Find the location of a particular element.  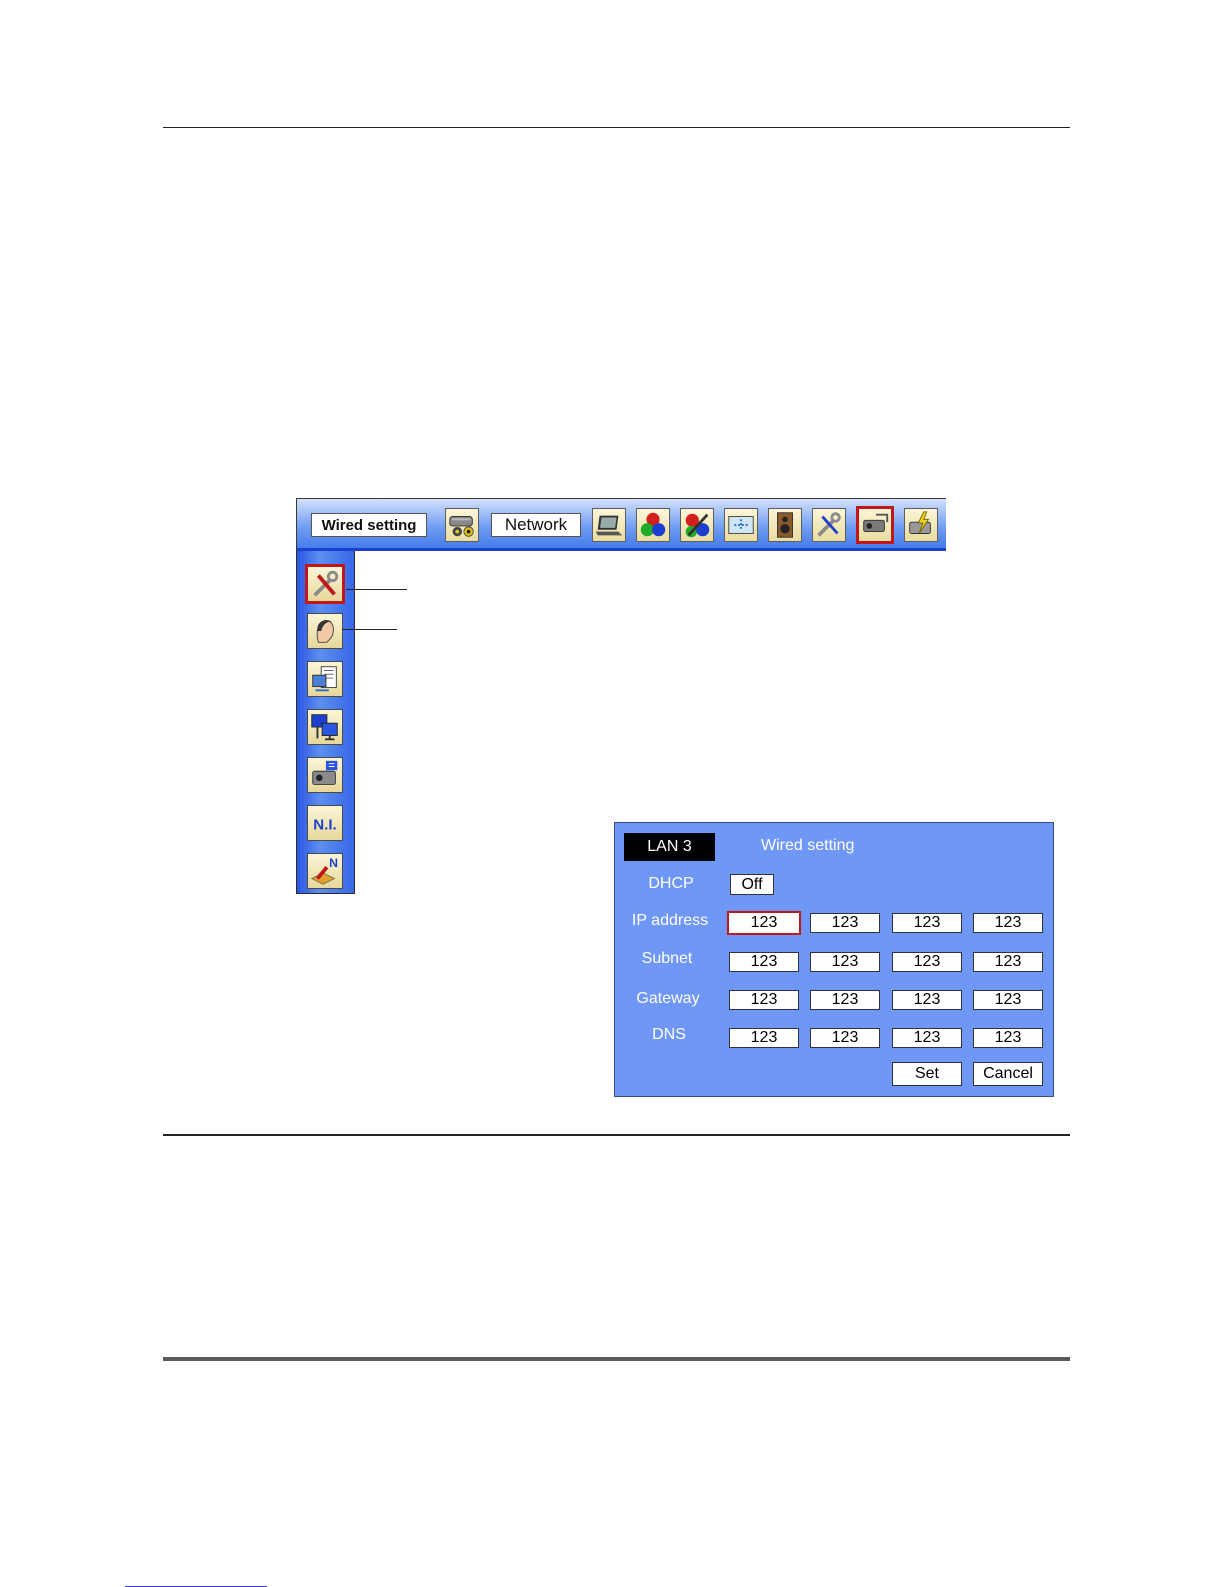

gateway-label: Gateway is located at coordinates (668, 998).